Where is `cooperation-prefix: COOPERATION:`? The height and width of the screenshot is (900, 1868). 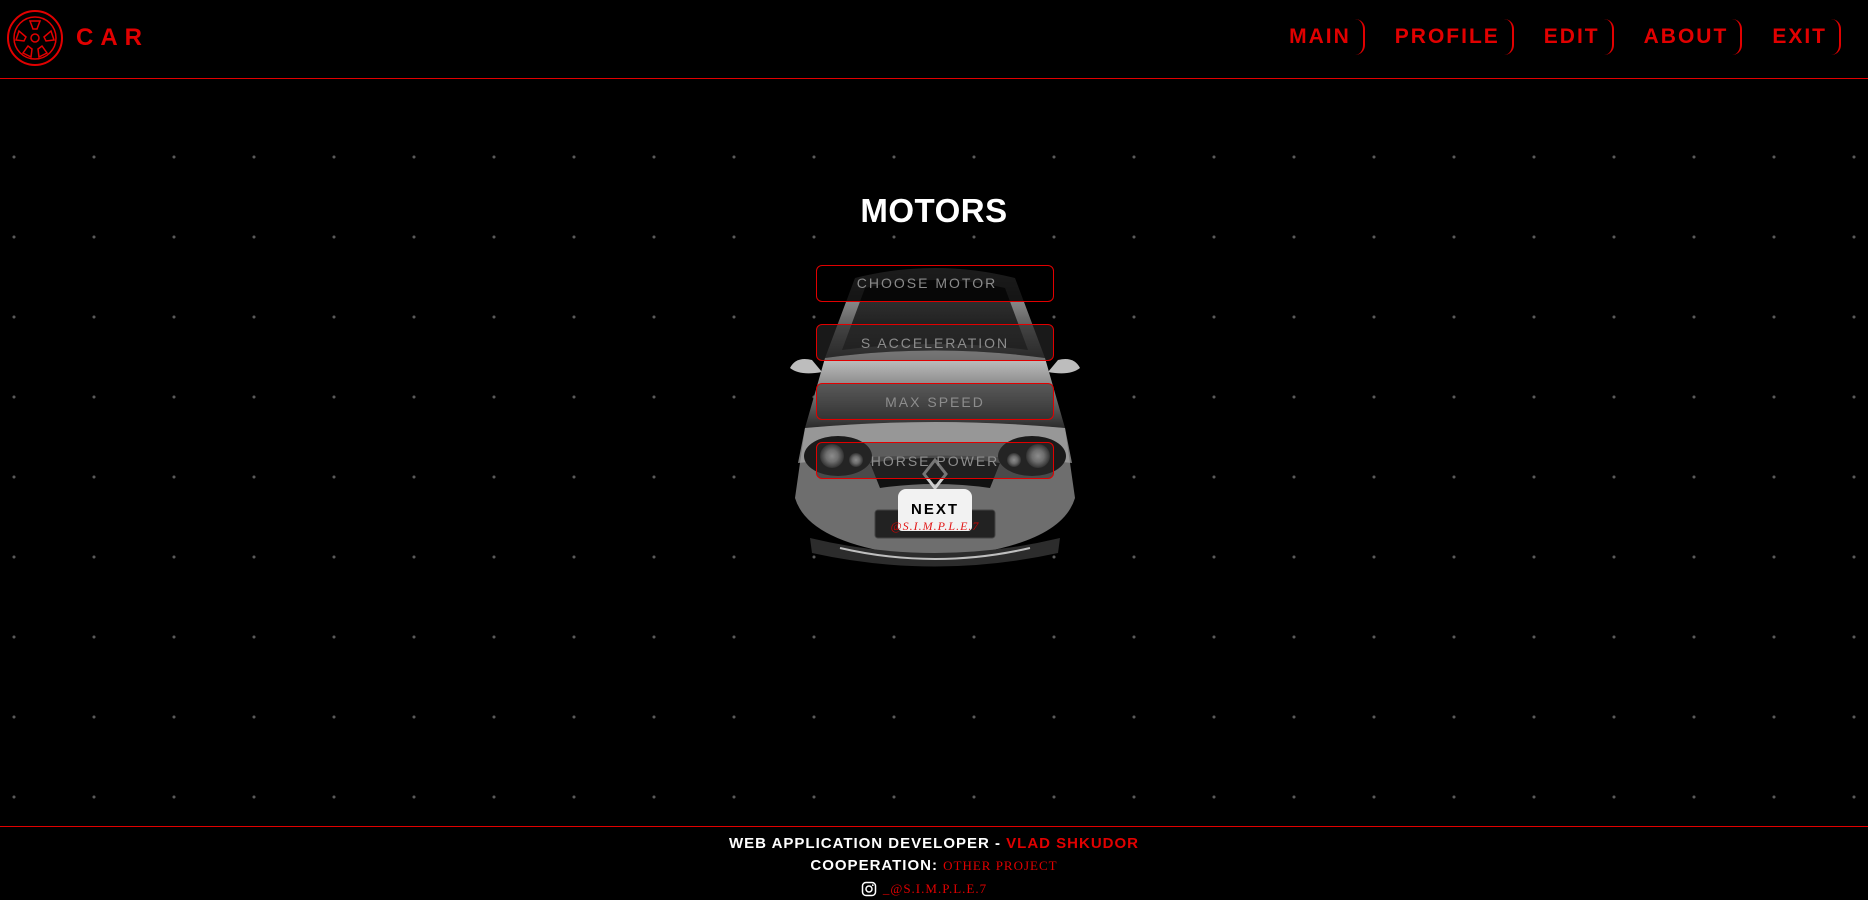 cooperation-prefix: COOPERATION: is located at coordinates (877, 865).